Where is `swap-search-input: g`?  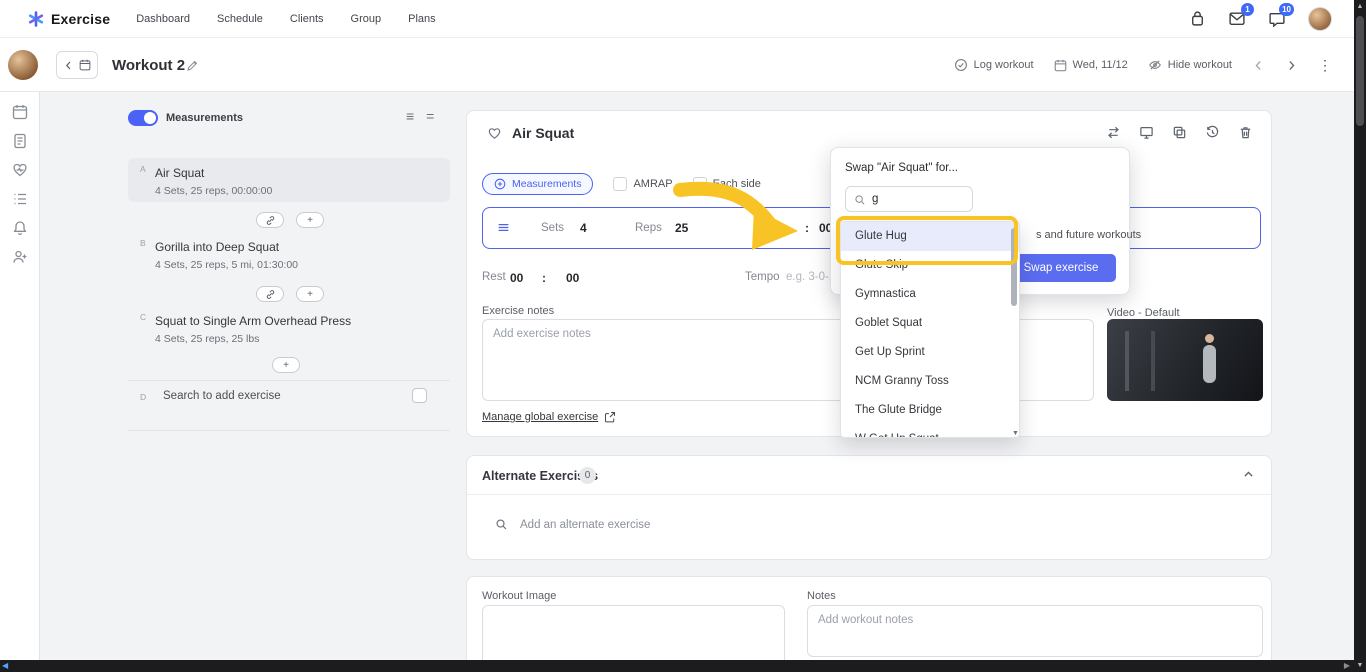
swap-search-input: g is located at coordinates (909, 199).